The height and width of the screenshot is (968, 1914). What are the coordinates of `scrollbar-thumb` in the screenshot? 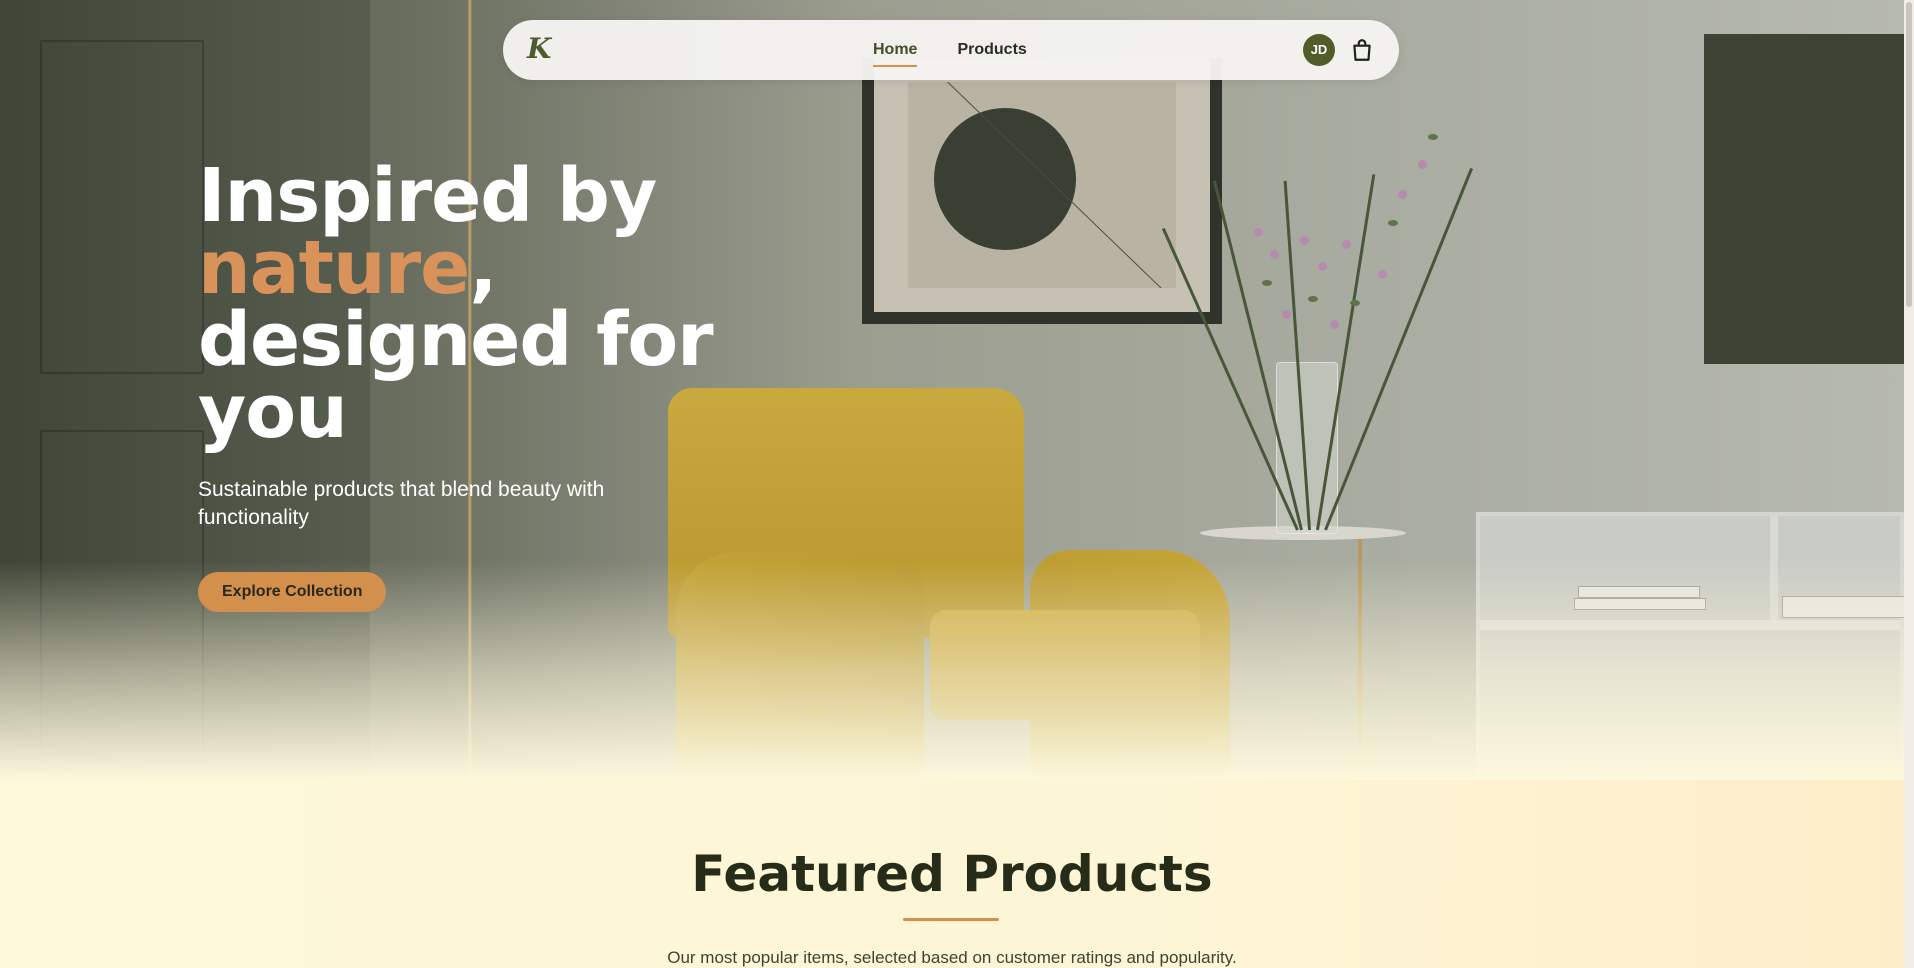 It's located at (1909, 154).